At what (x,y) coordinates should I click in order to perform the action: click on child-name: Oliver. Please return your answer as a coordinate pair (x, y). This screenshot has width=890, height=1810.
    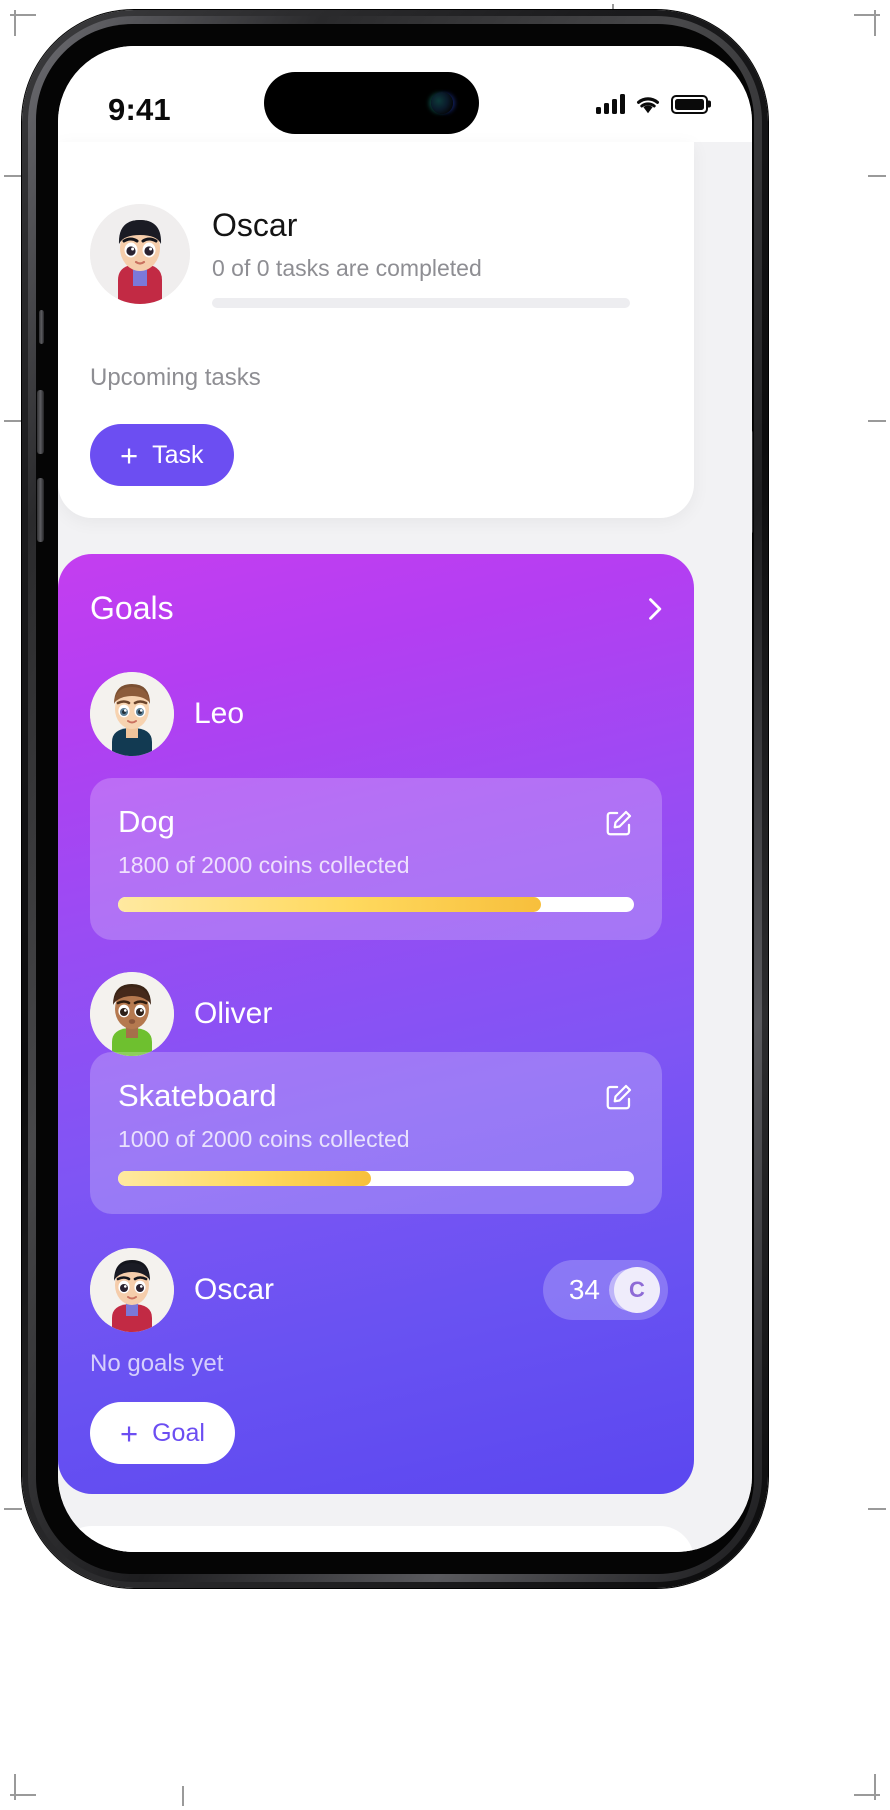
    Looking at the image, I should click on (233, 1013).